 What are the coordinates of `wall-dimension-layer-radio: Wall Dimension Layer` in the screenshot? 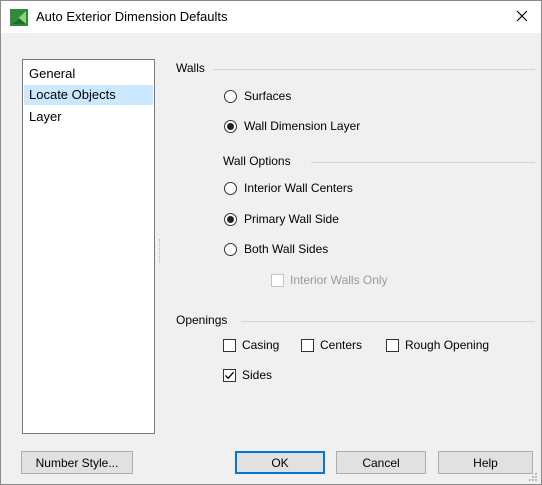 It's located at (292, 126).